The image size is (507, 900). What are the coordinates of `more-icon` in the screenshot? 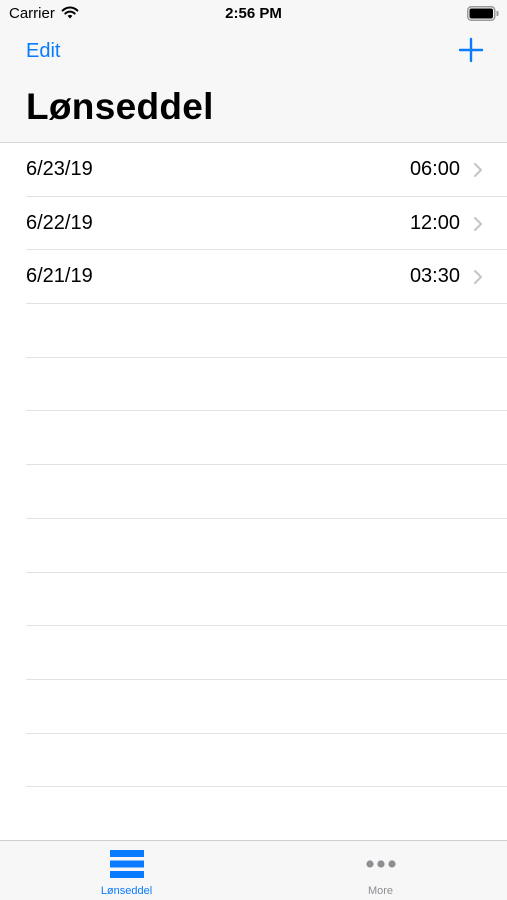 It's located at (380, 864).